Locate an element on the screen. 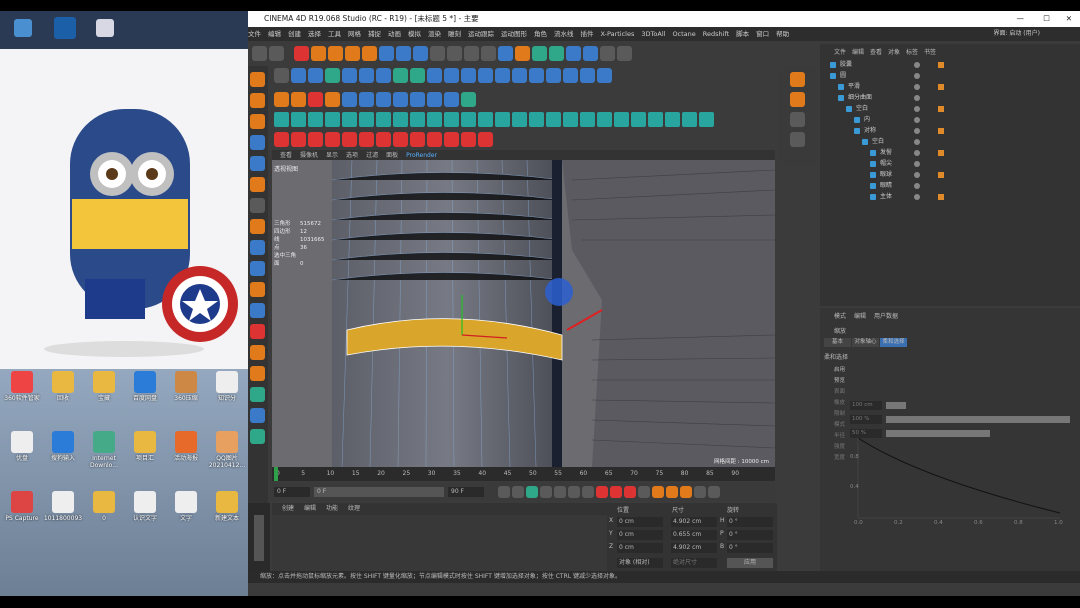 This screenshot has height=608, width=1080. object-row: 细分曲面 is located at coordinates (950, 98).